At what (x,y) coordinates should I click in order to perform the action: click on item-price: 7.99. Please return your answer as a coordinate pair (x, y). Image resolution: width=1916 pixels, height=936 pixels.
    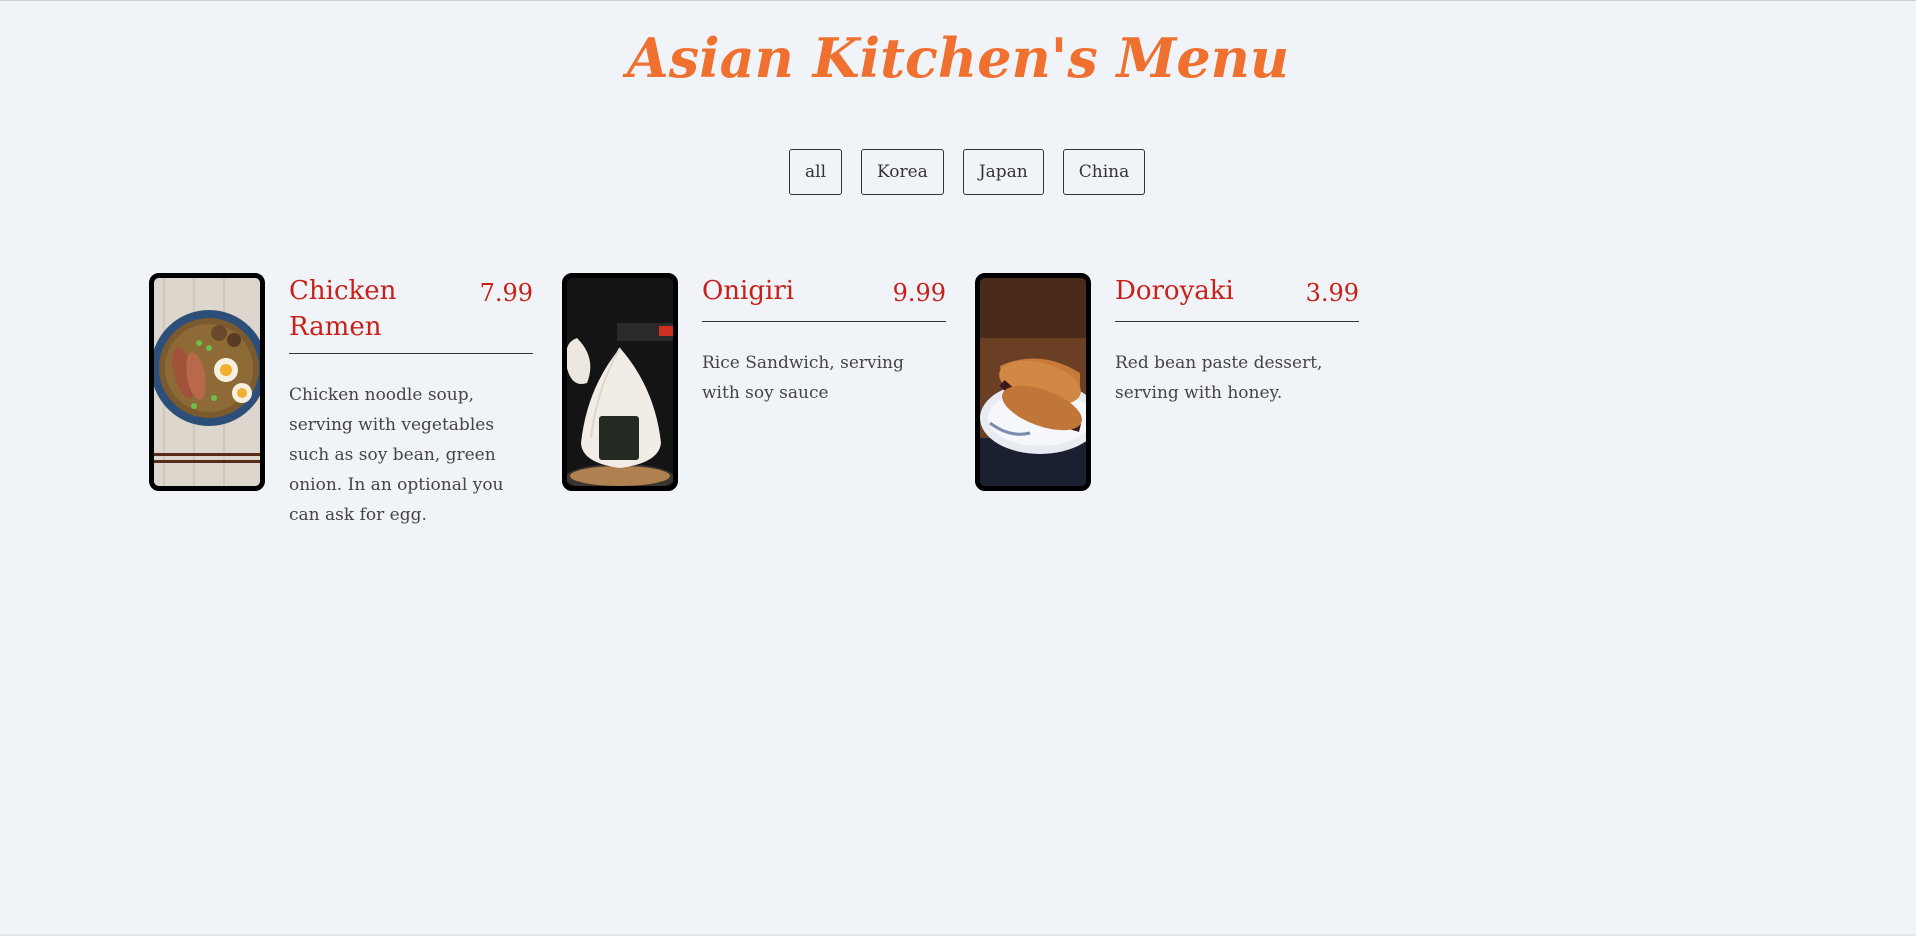
    Looking at the image, I should click on (506, 293).